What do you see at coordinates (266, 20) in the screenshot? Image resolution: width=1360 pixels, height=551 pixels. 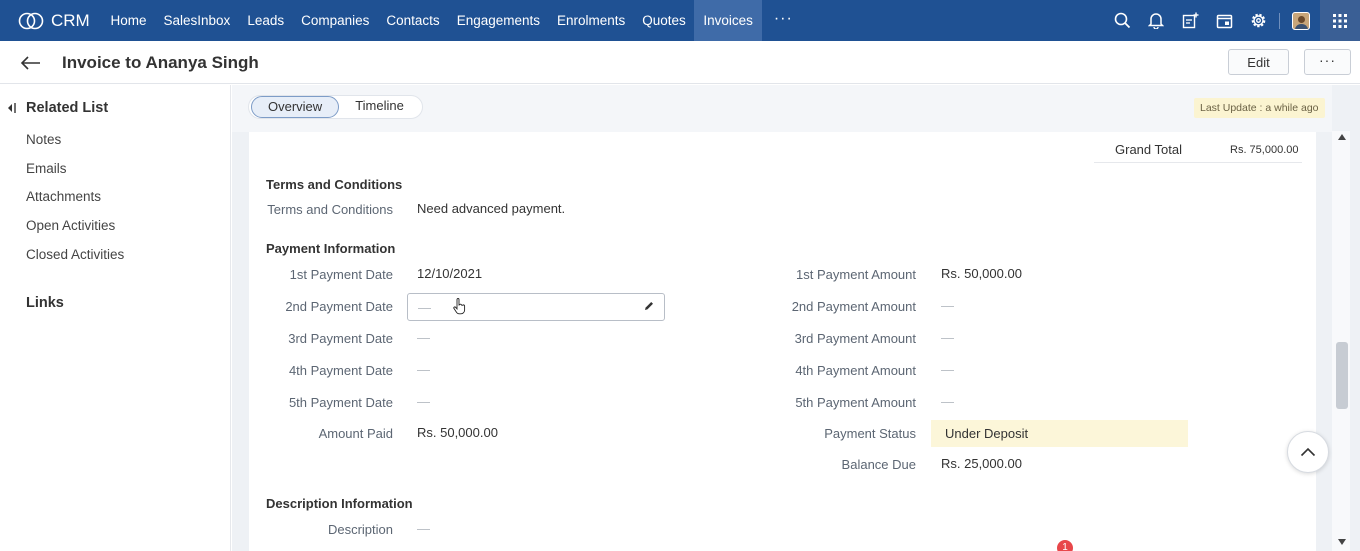 I see `nav-item-leads: Leads` at bounding box center [266, 20].